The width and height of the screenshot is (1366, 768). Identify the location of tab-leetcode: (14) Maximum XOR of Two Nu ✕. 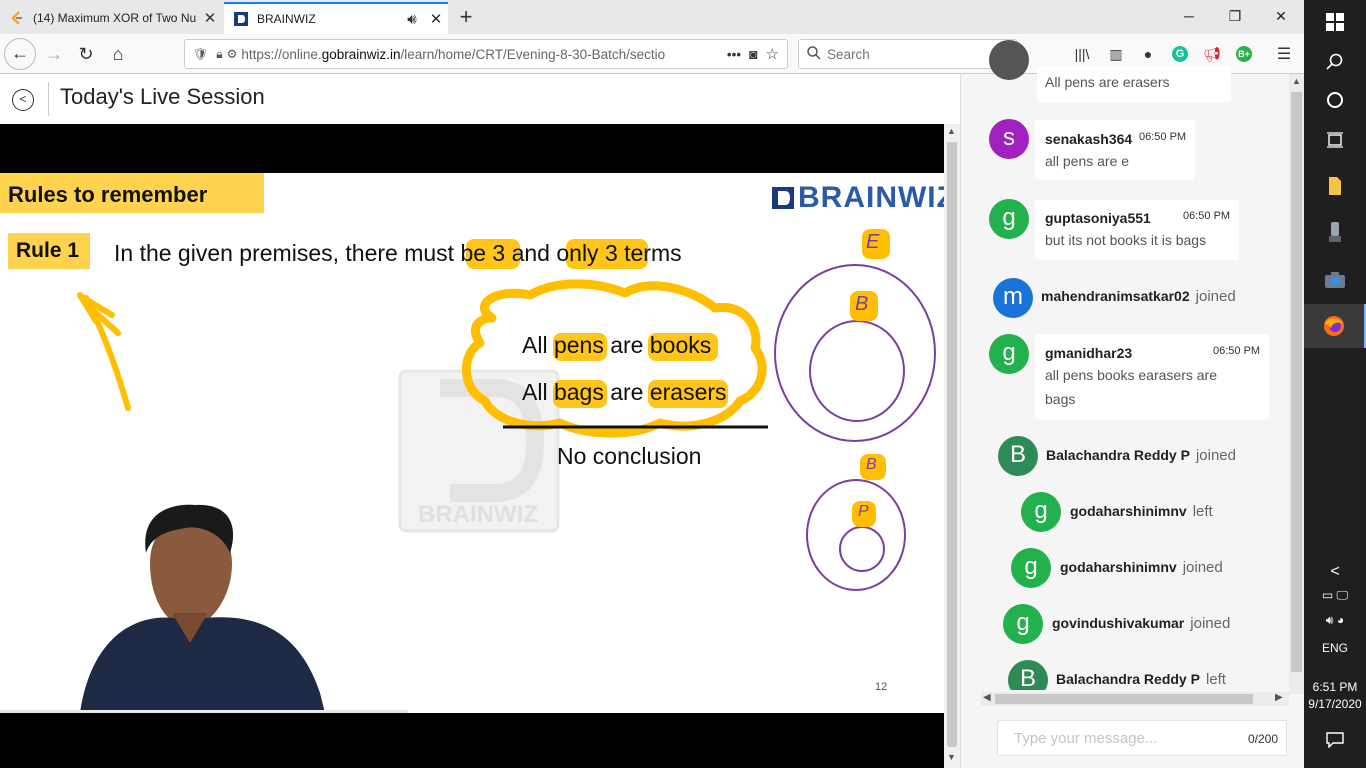
(111, 18).